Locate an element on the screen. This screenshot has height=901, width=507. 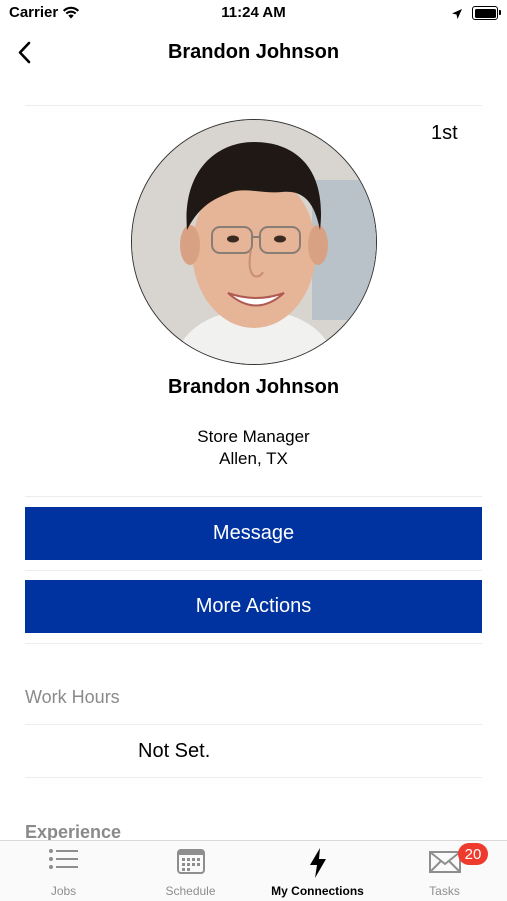
location-arrow-icon is located at coordinates (457, 16).